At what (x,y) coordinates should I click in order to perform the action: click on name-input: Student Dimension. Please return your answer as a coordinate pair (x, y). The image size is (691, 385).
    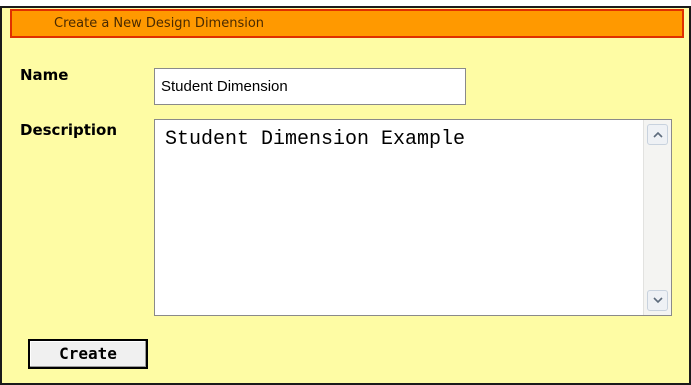
    Looking at the image, I should click on (310, 86).